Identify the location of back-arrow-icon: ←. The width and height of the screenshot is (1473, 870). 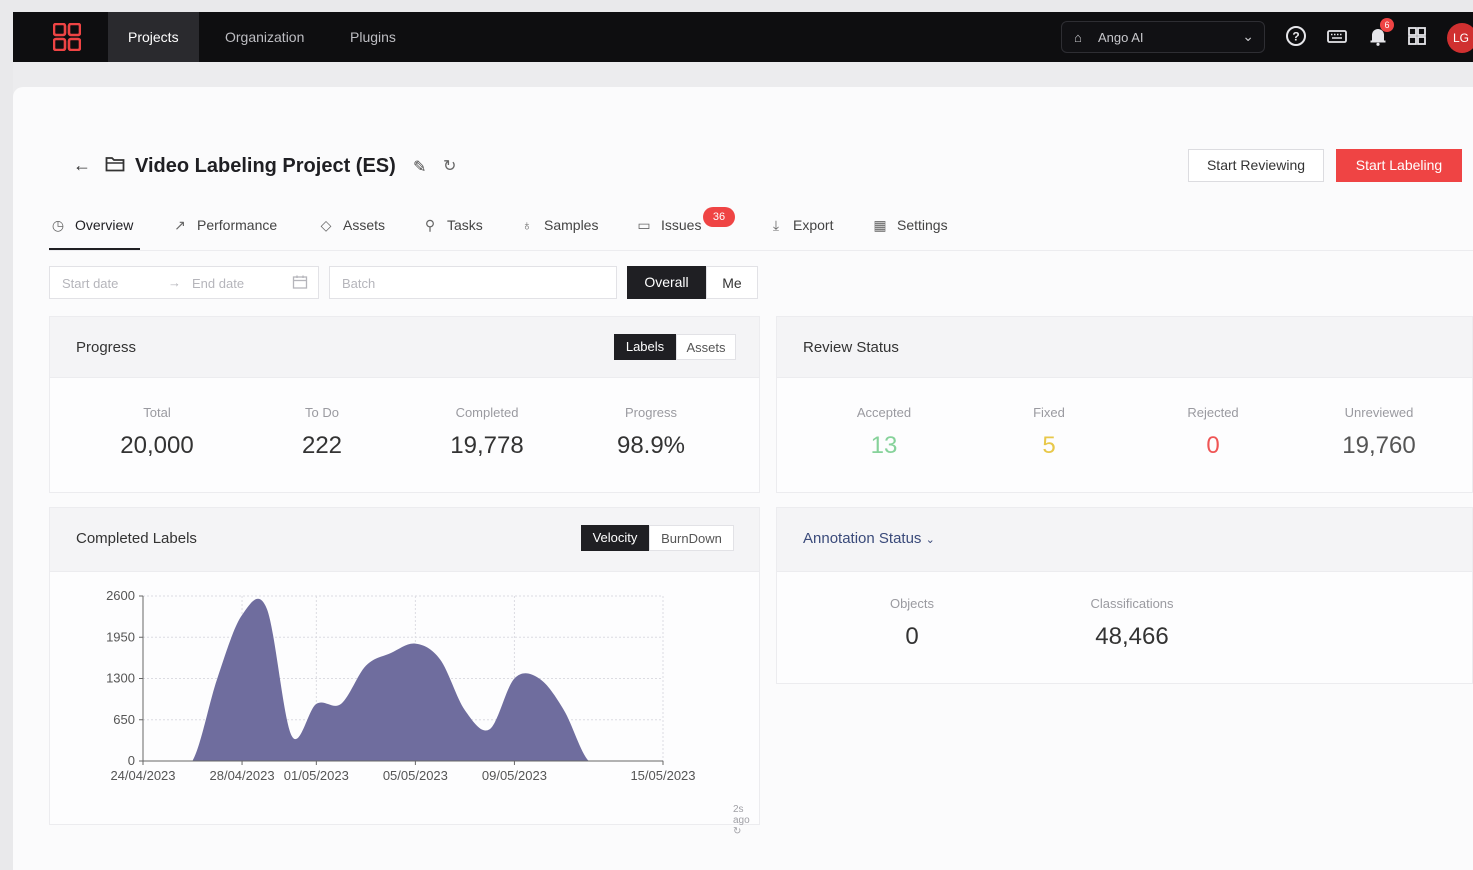
(82, 165).